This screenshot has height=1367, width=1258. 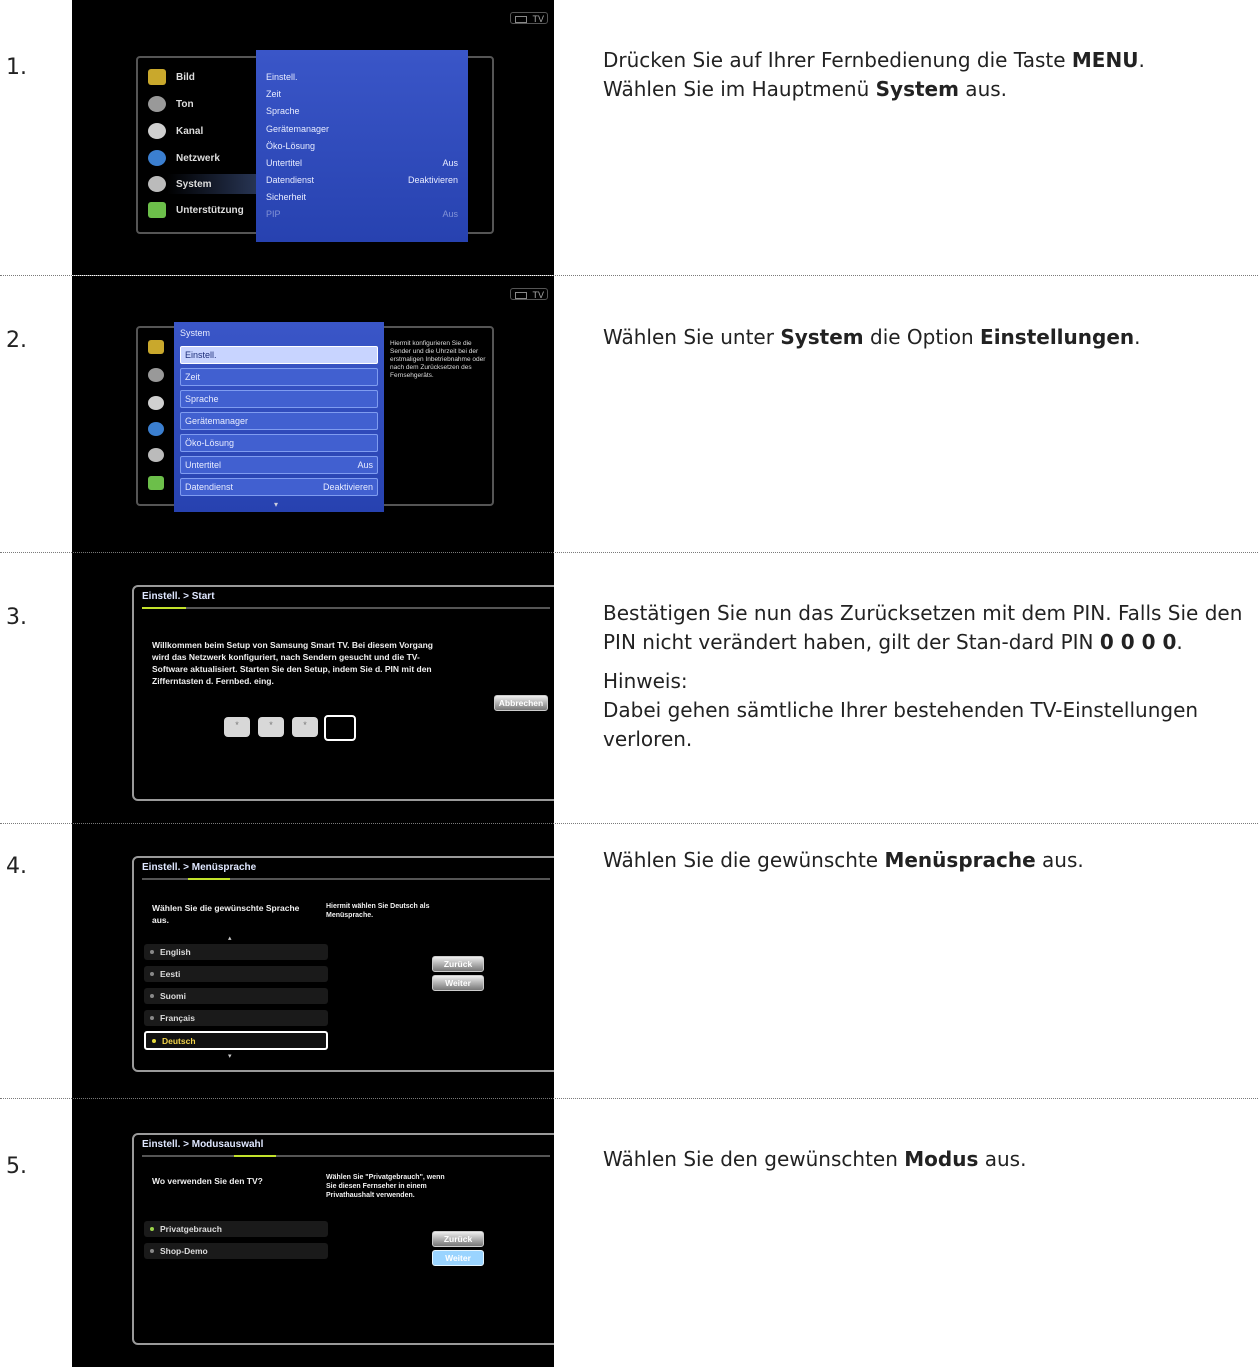 What do you see at coordinates (362, 94) in the screenshot?
I see `submenu-item: Zeit` at bounding box center [362, 94].